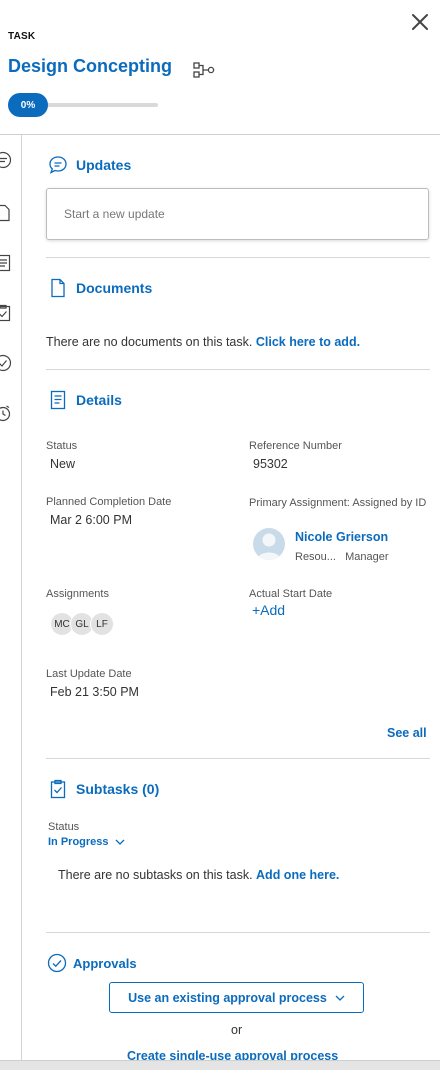 This screenshot has width=440, height=1070. I want to click on primary-assignee-role: Resou... Manager, so click(342, 557).